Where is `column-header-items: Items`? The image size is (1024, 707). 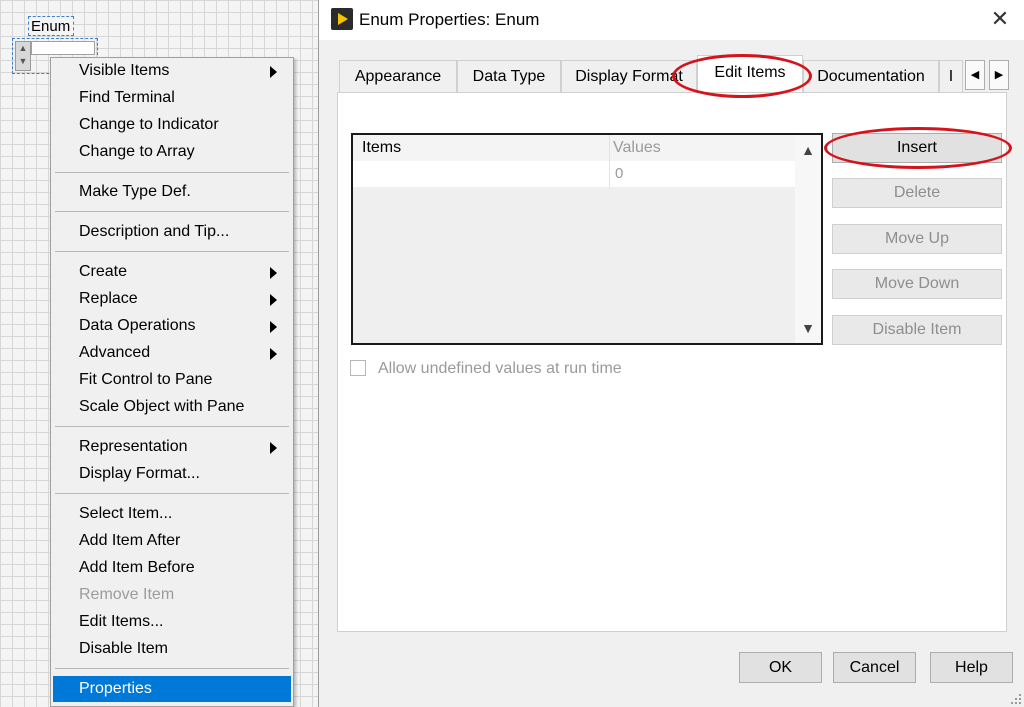
column-header-items: Items is located at coordinates (382, 147).